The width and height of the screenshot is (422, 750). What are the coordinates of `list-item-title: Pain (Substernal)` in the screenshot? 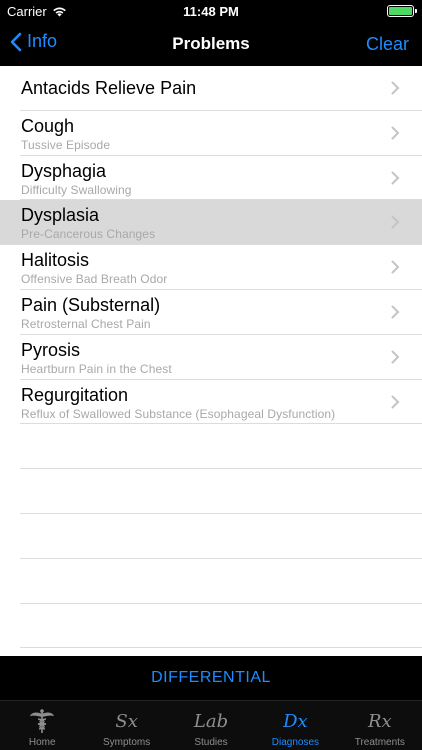 It's located at (91, 304).